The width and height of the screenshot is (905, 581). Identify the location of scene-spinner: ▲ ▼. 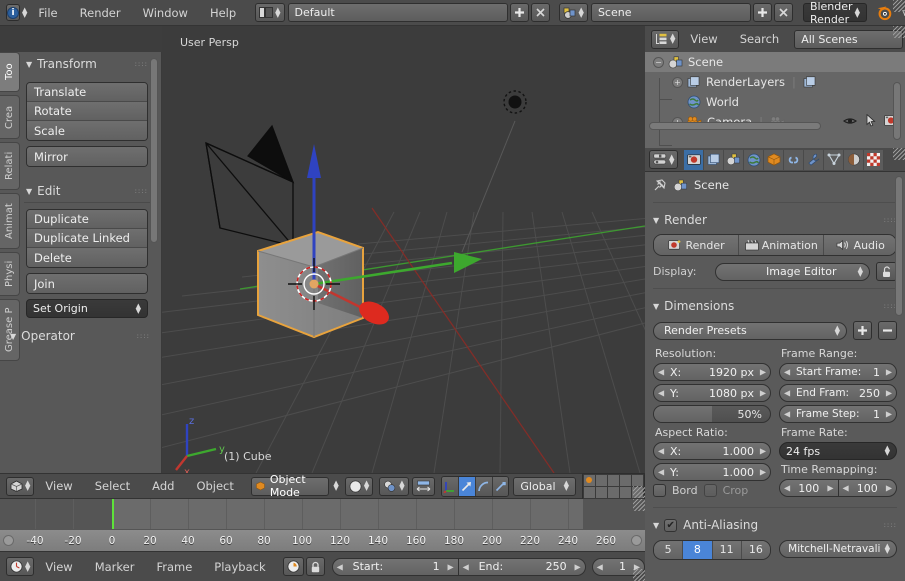
(581, 12).